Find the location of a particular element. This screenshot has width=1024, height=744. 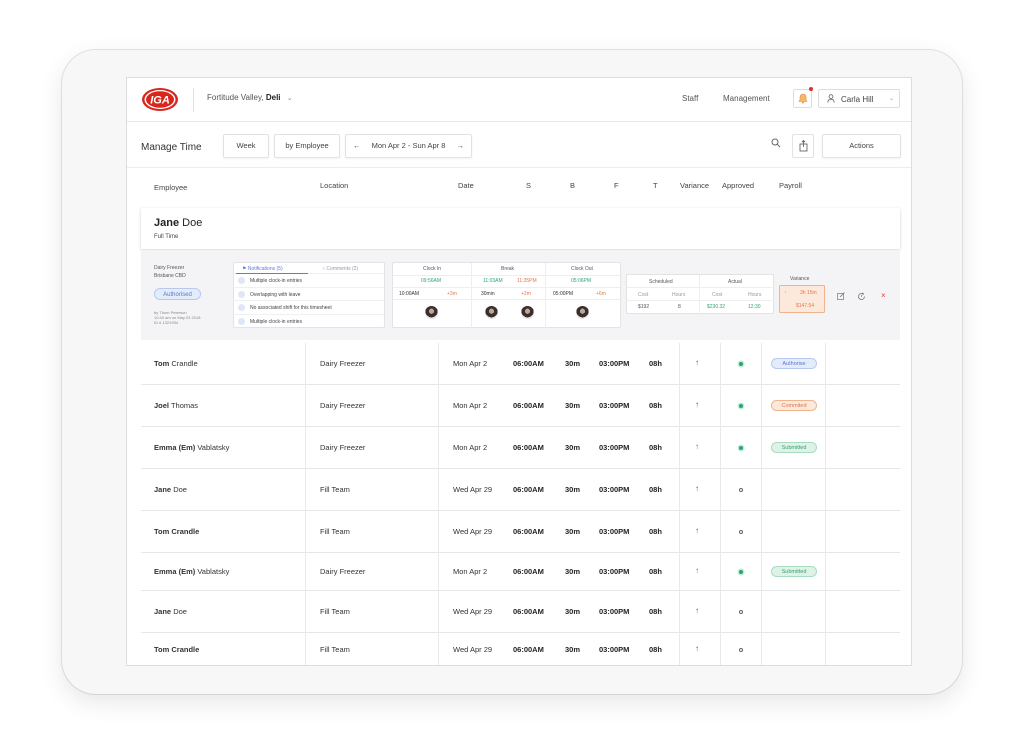

col-finish: F is located at coordinates (616, 185).